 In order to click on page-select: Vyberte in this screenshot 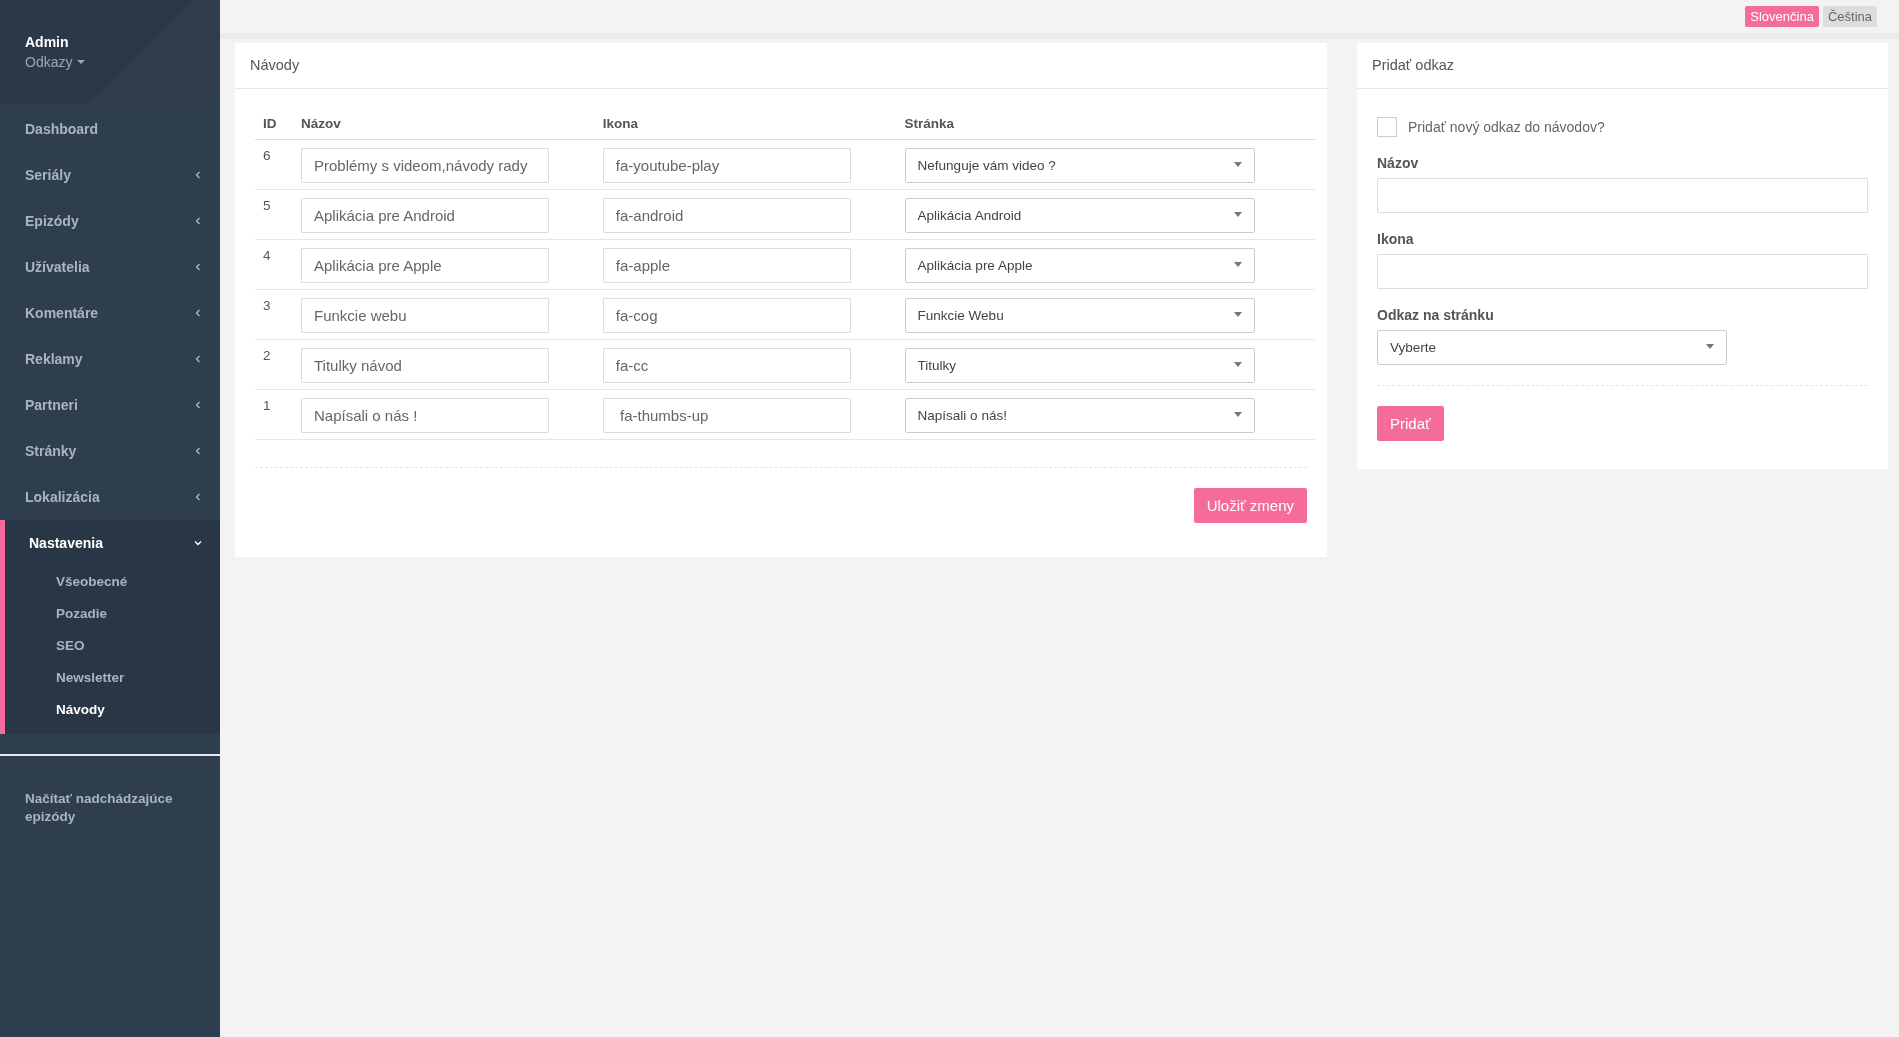, I will do `click(1552, 347)`.